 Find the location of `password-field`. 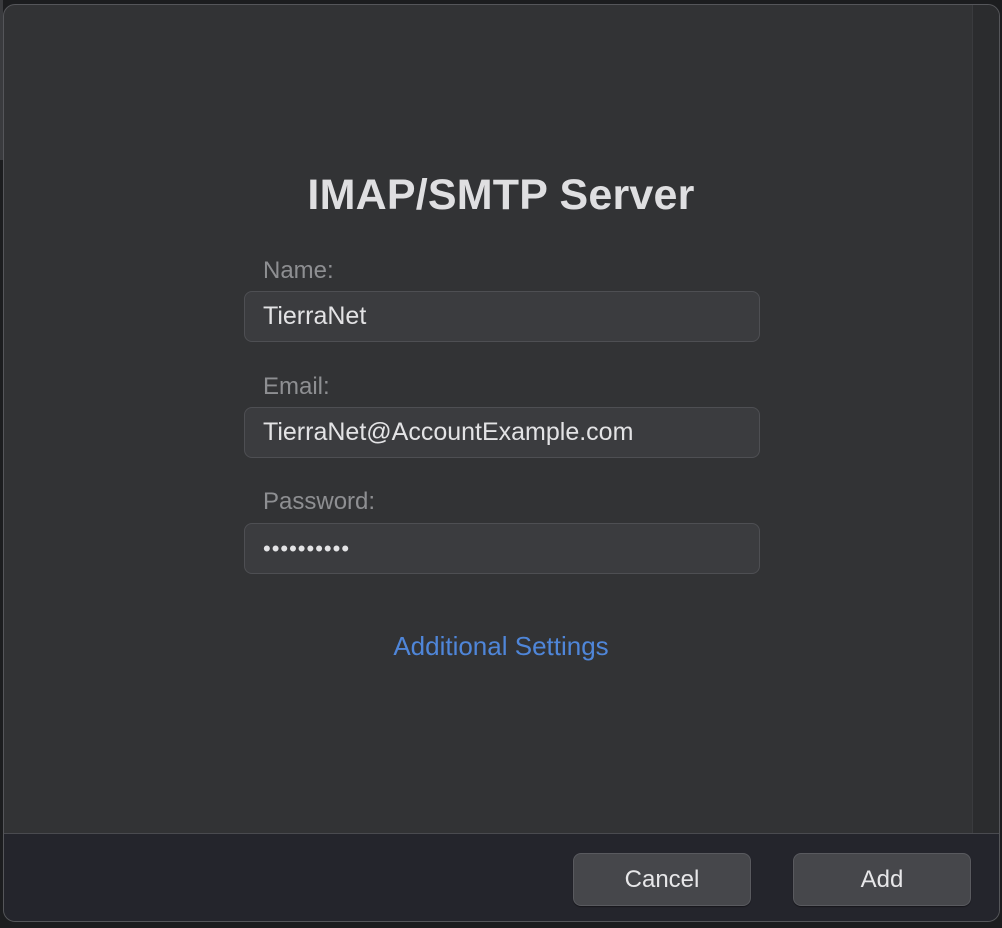

password-field is located at coordinates (502, 548).